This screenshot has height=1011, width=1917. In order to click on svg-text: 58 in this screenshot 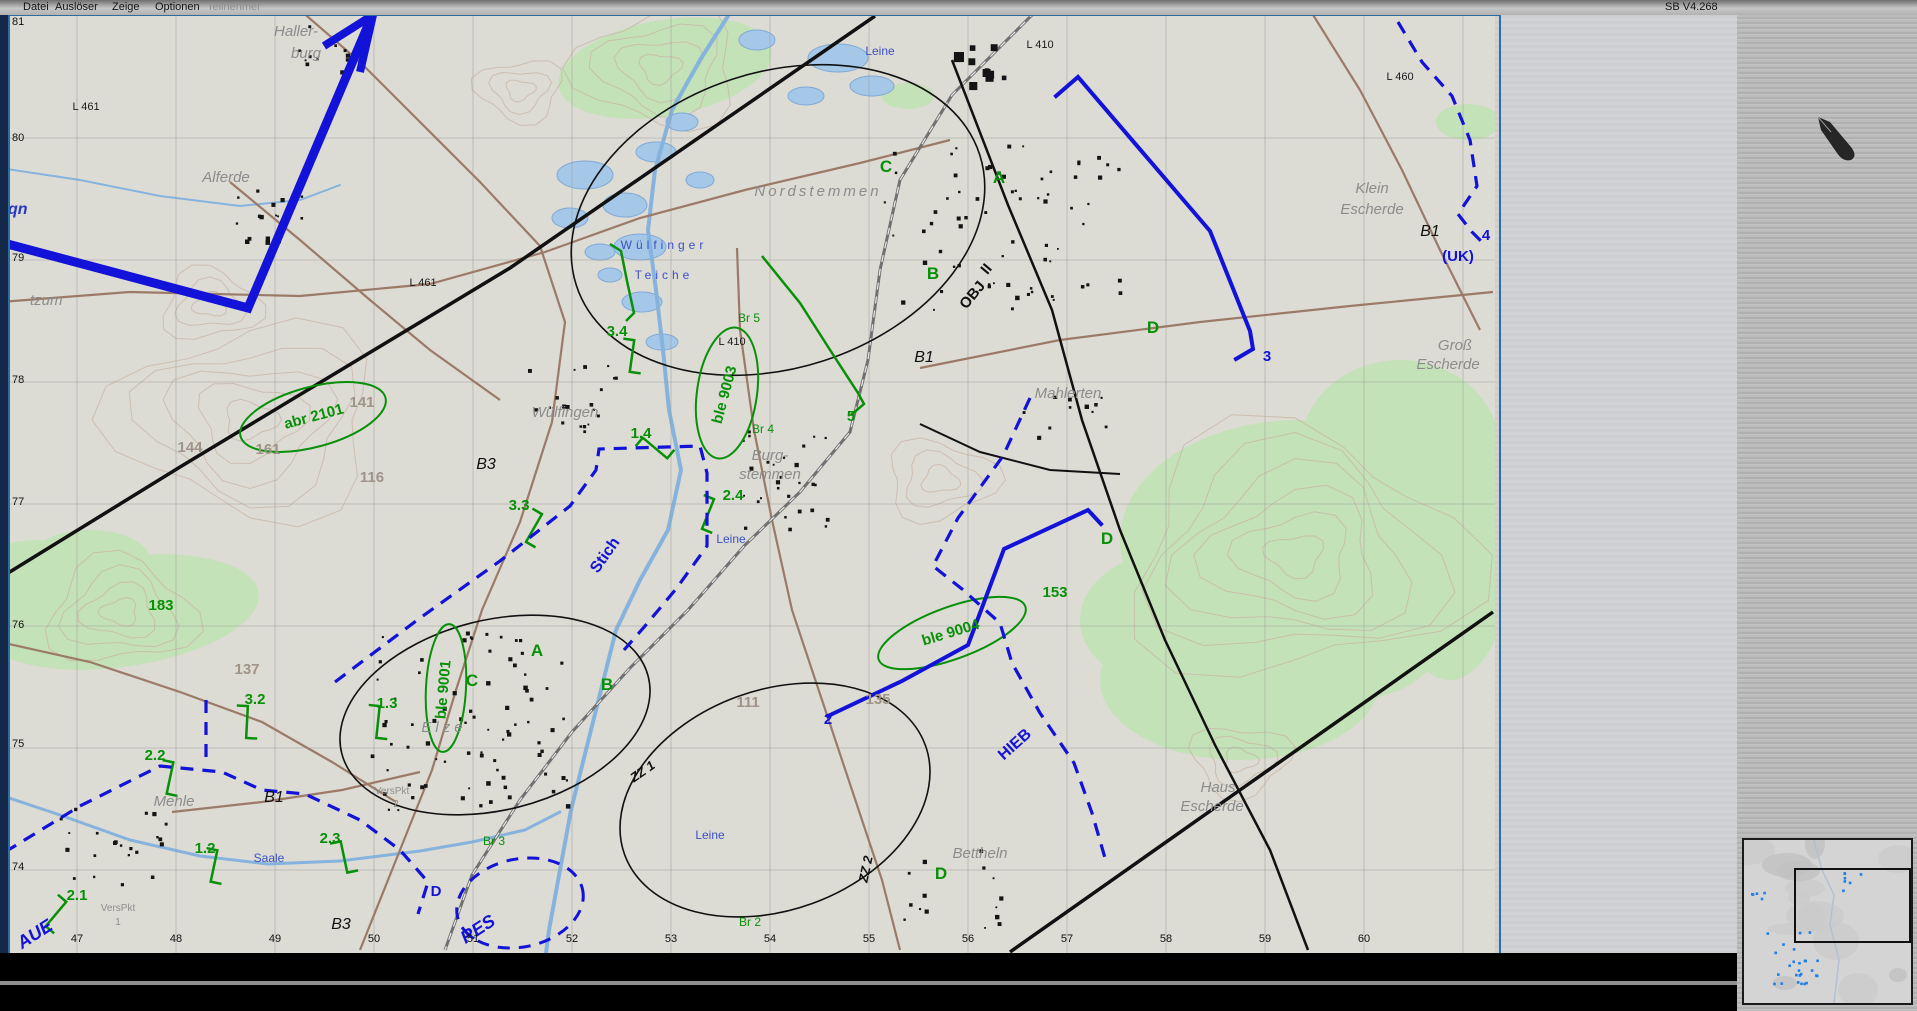, I will do `click(1166, 939)`.